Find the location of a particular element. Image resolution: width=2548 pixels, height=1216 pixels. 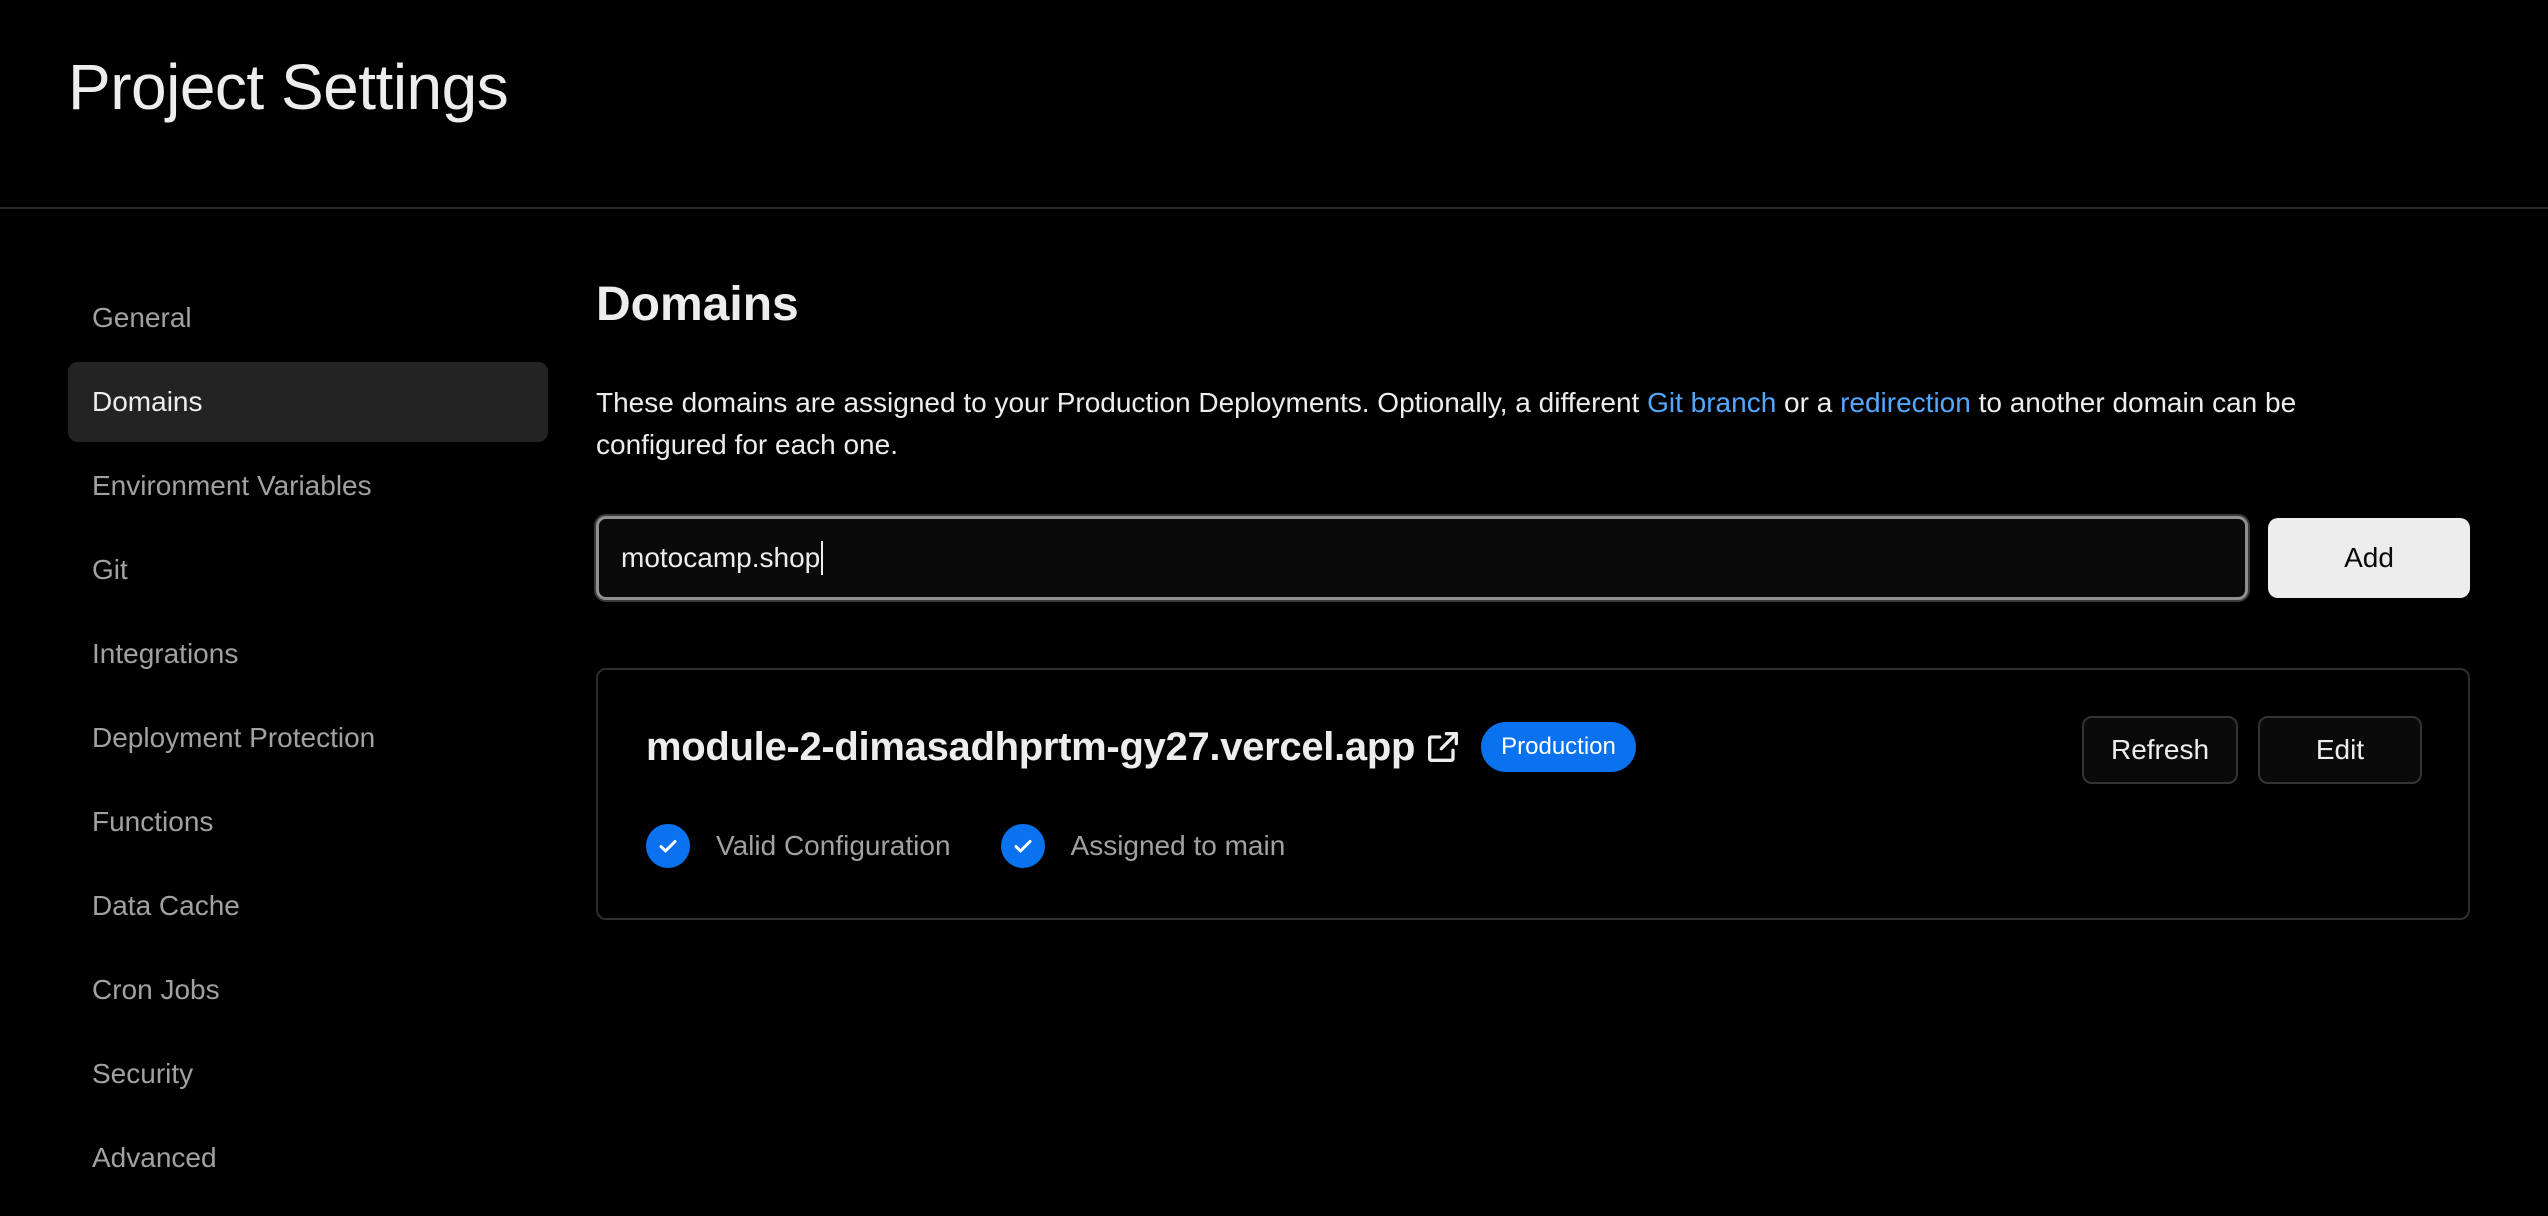

redirection-link: redirection is located at coordinates (1905, 402).